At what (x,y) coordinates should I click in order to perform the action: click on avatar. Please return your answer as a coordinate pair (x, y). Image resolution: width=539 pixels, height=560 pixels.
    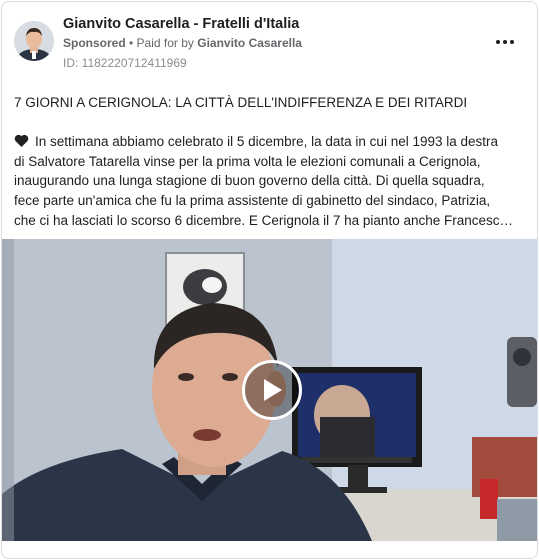
    Looking at the image, I should click on (34, 41).